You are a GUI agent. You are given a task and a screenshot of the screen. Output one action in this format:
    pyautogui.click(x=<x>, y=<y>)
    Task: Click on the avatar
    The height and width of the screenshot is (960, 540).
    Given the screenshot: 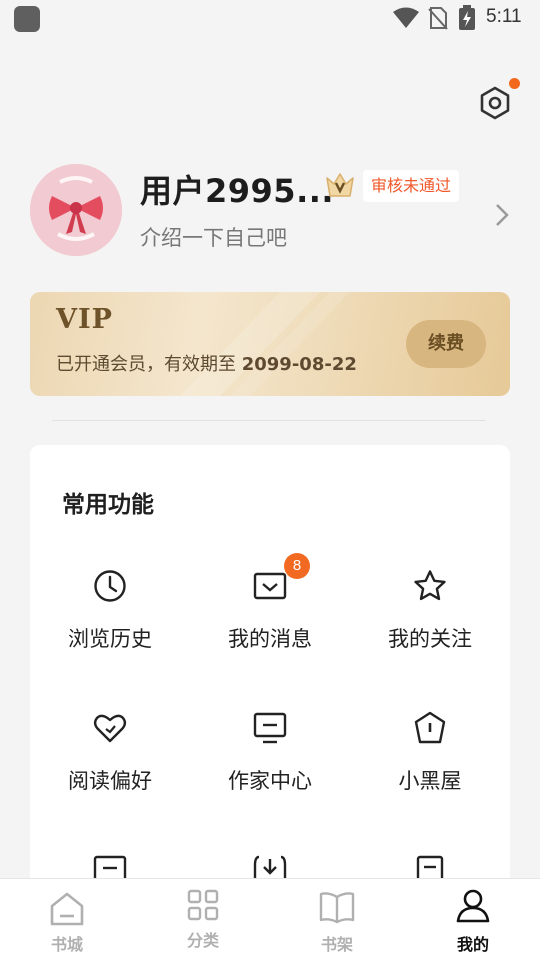 What is the action you would take?
    pyautogui.click(x=76, y=210)
    